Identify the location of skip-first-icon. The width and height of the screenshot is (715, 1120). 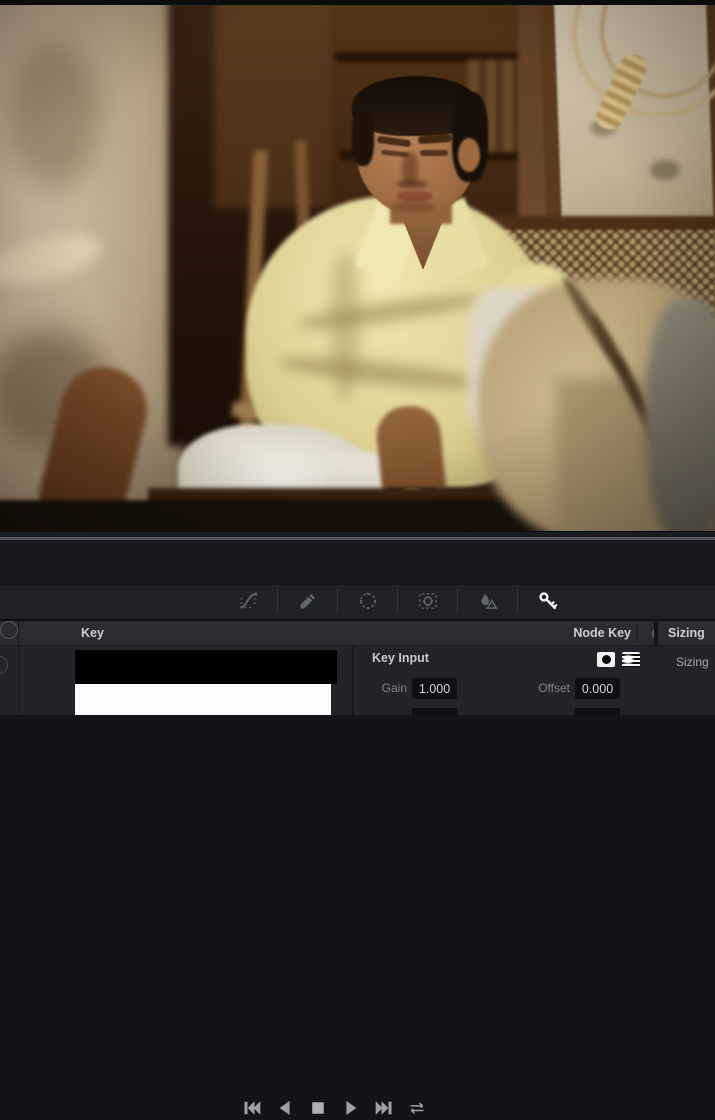
(252, 1108).